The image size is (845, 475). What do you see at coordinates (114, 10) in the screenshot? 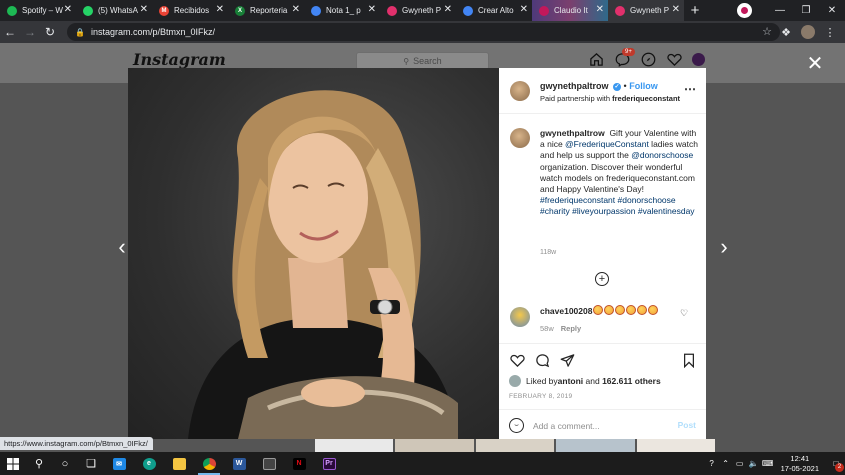
I see `browser-tab: (5) WhatsA ✕` at bounding box center [114, 10].